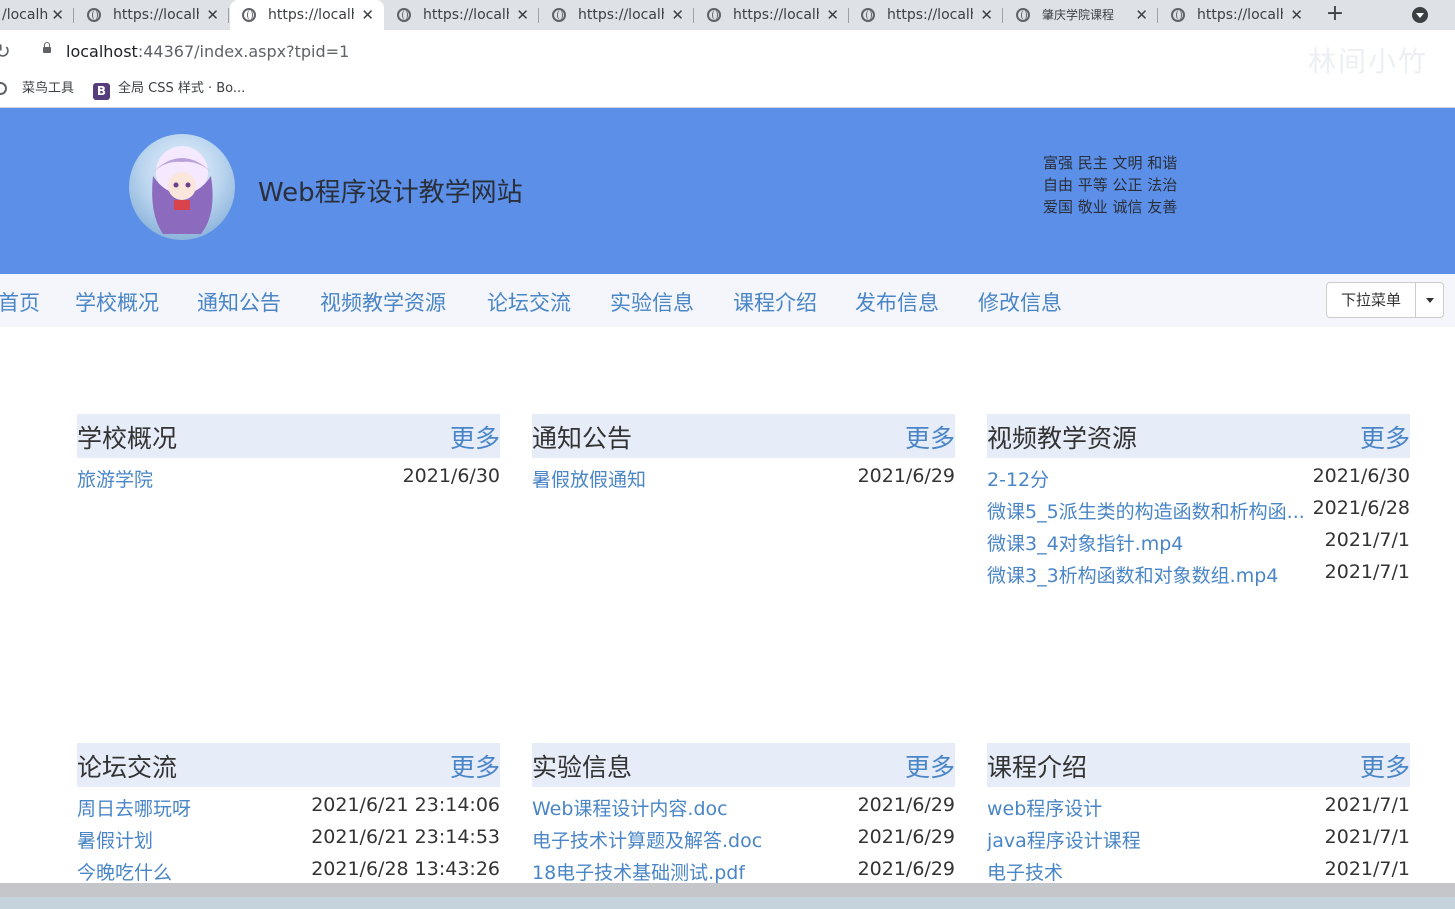  What do you see at coordinates (37, 15) in the screenshot?
I see `browser-tab: /localh ✕` at bounding box center [37, 15].